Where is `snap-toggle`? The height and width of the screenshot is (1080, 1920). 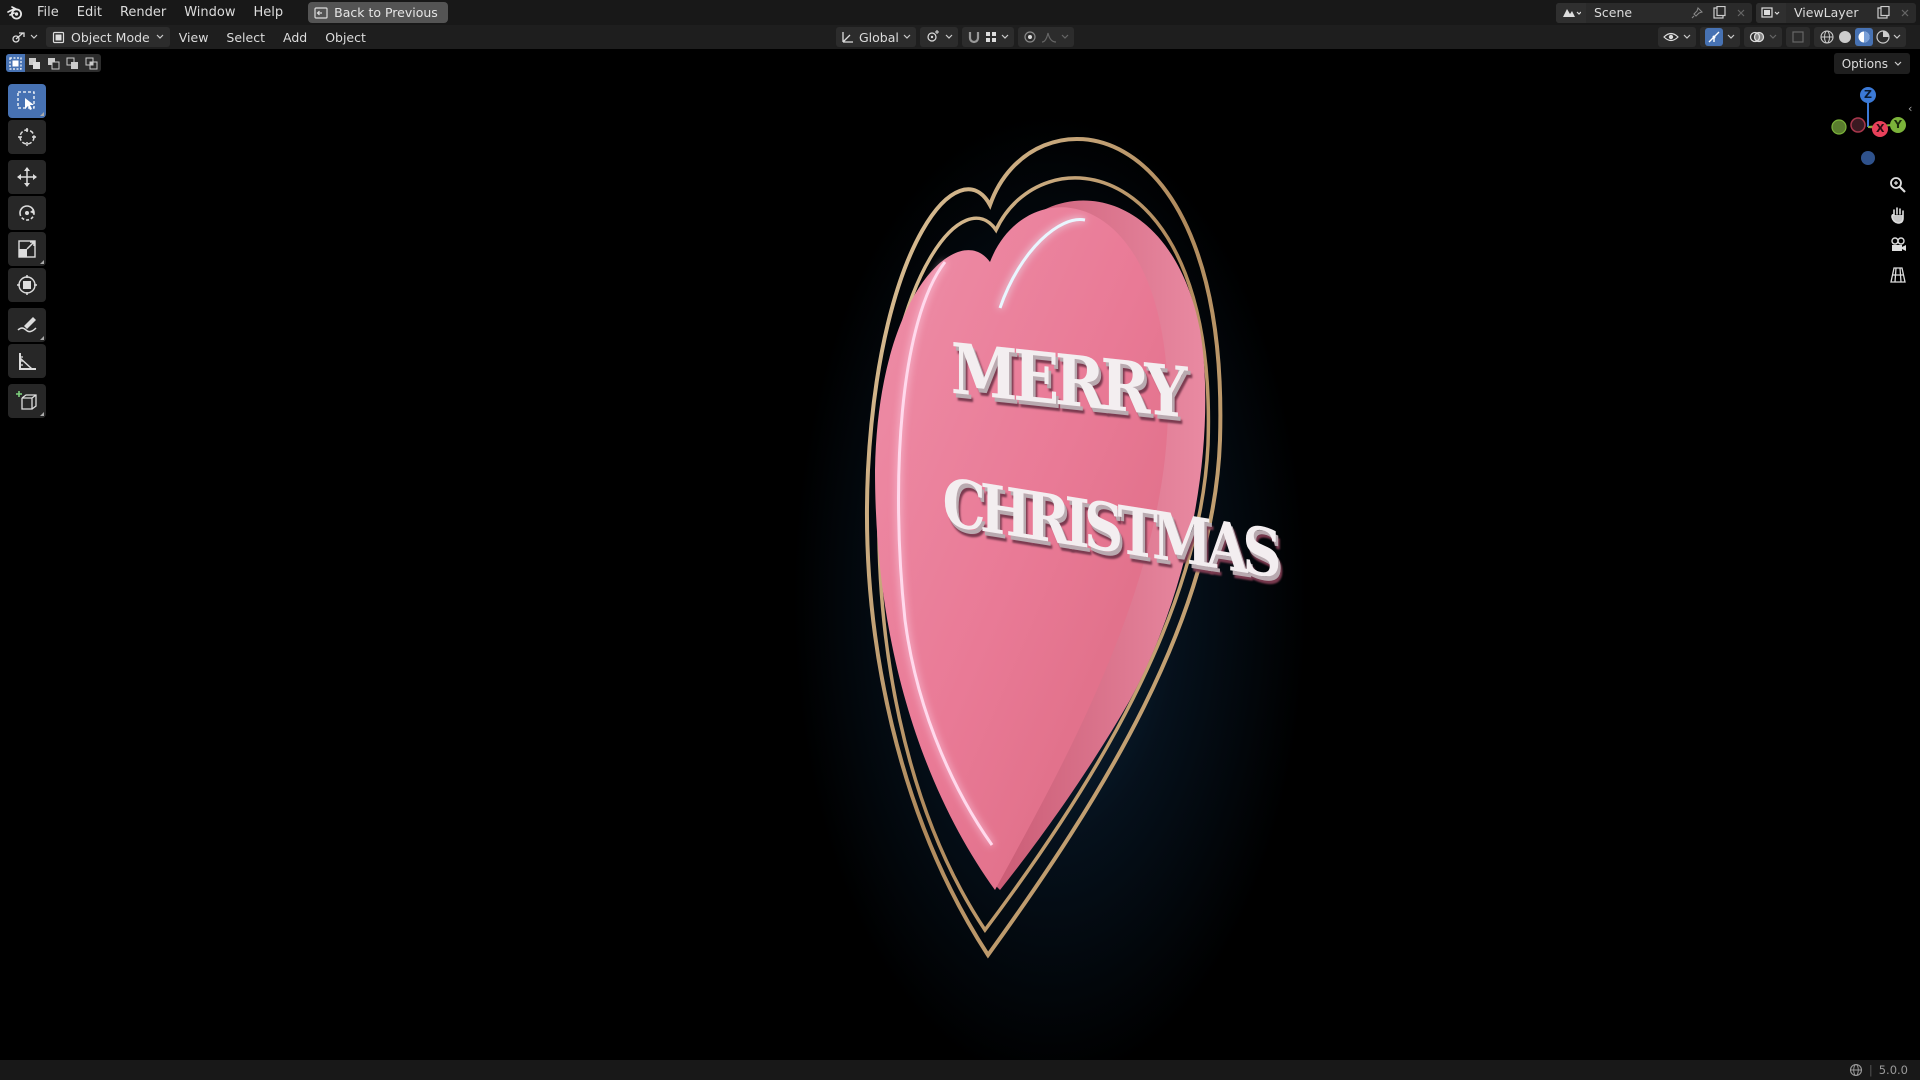
snap-toggle is located at coordinates (987, 37).